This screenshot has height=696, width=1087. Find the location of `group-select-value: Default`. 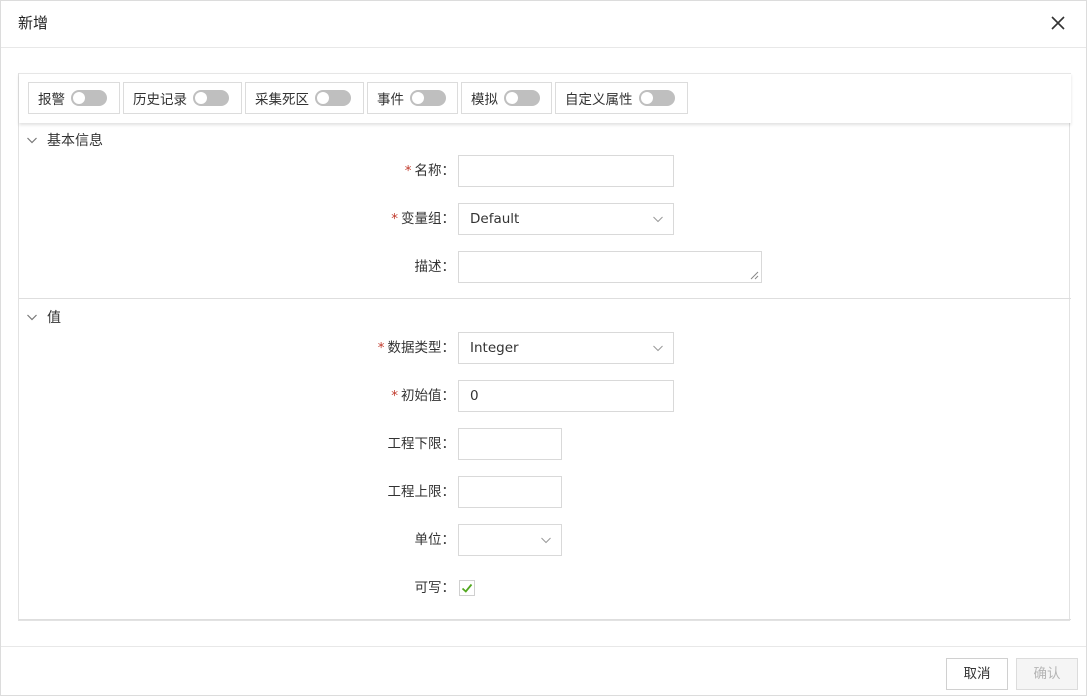

group-select-value: Default is located at coordinates (495, 219).